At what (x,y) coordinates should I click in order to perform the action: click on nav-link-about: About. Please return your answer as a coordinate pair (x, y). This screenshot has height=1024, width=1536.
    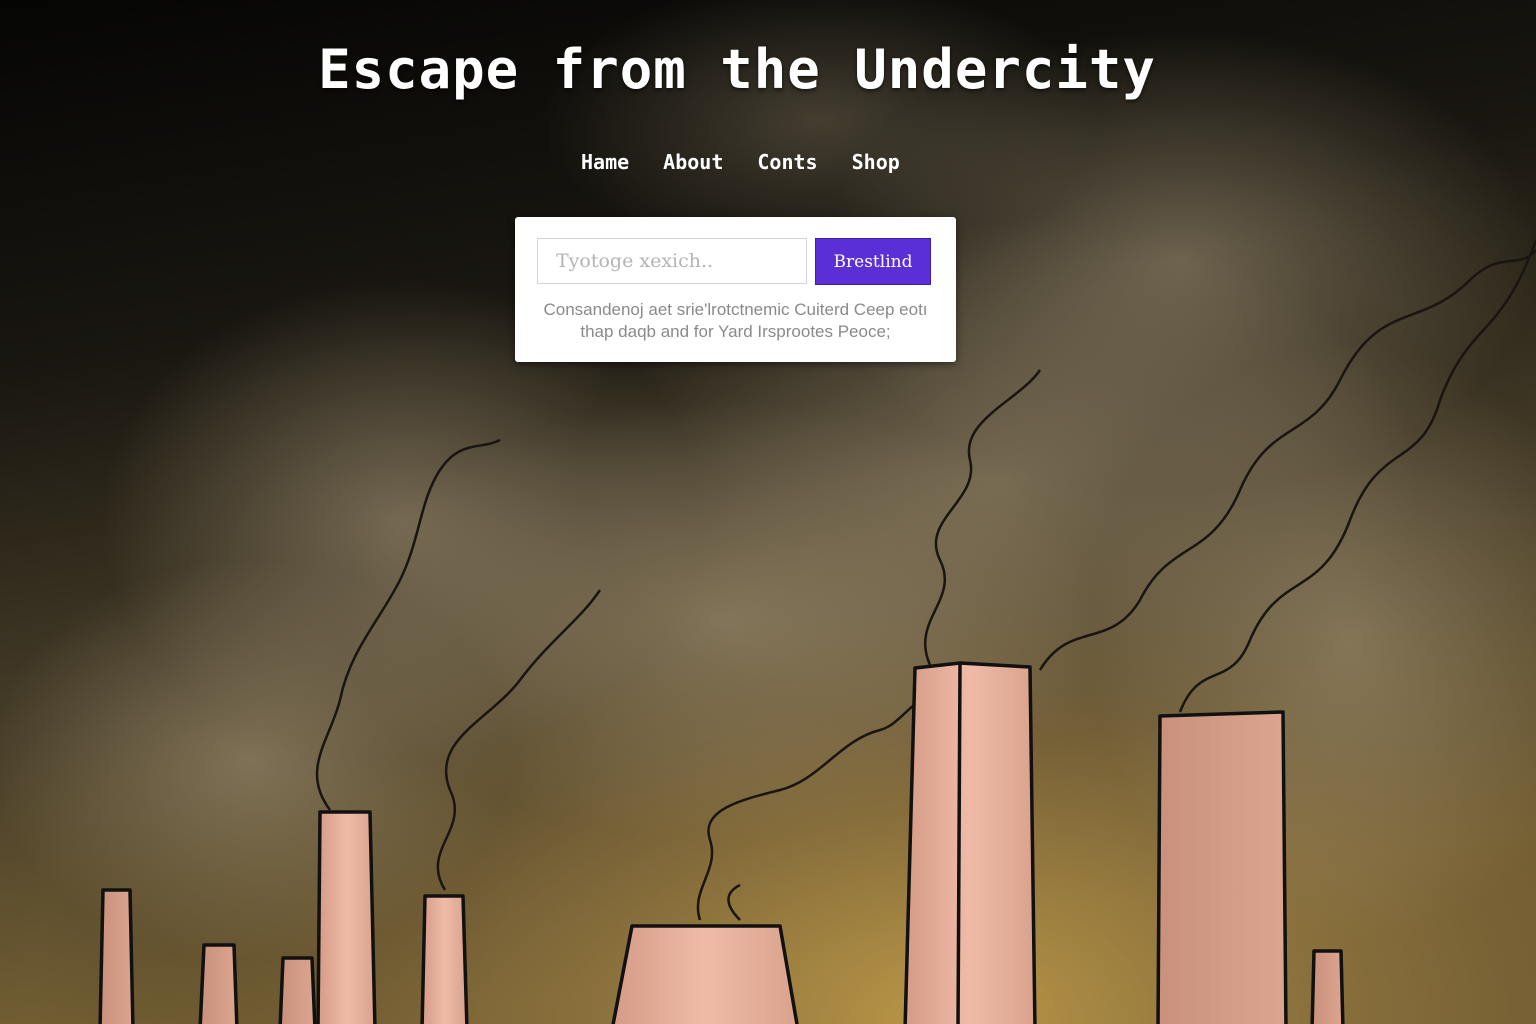
    Looking at the image, I should click on (693, 162).